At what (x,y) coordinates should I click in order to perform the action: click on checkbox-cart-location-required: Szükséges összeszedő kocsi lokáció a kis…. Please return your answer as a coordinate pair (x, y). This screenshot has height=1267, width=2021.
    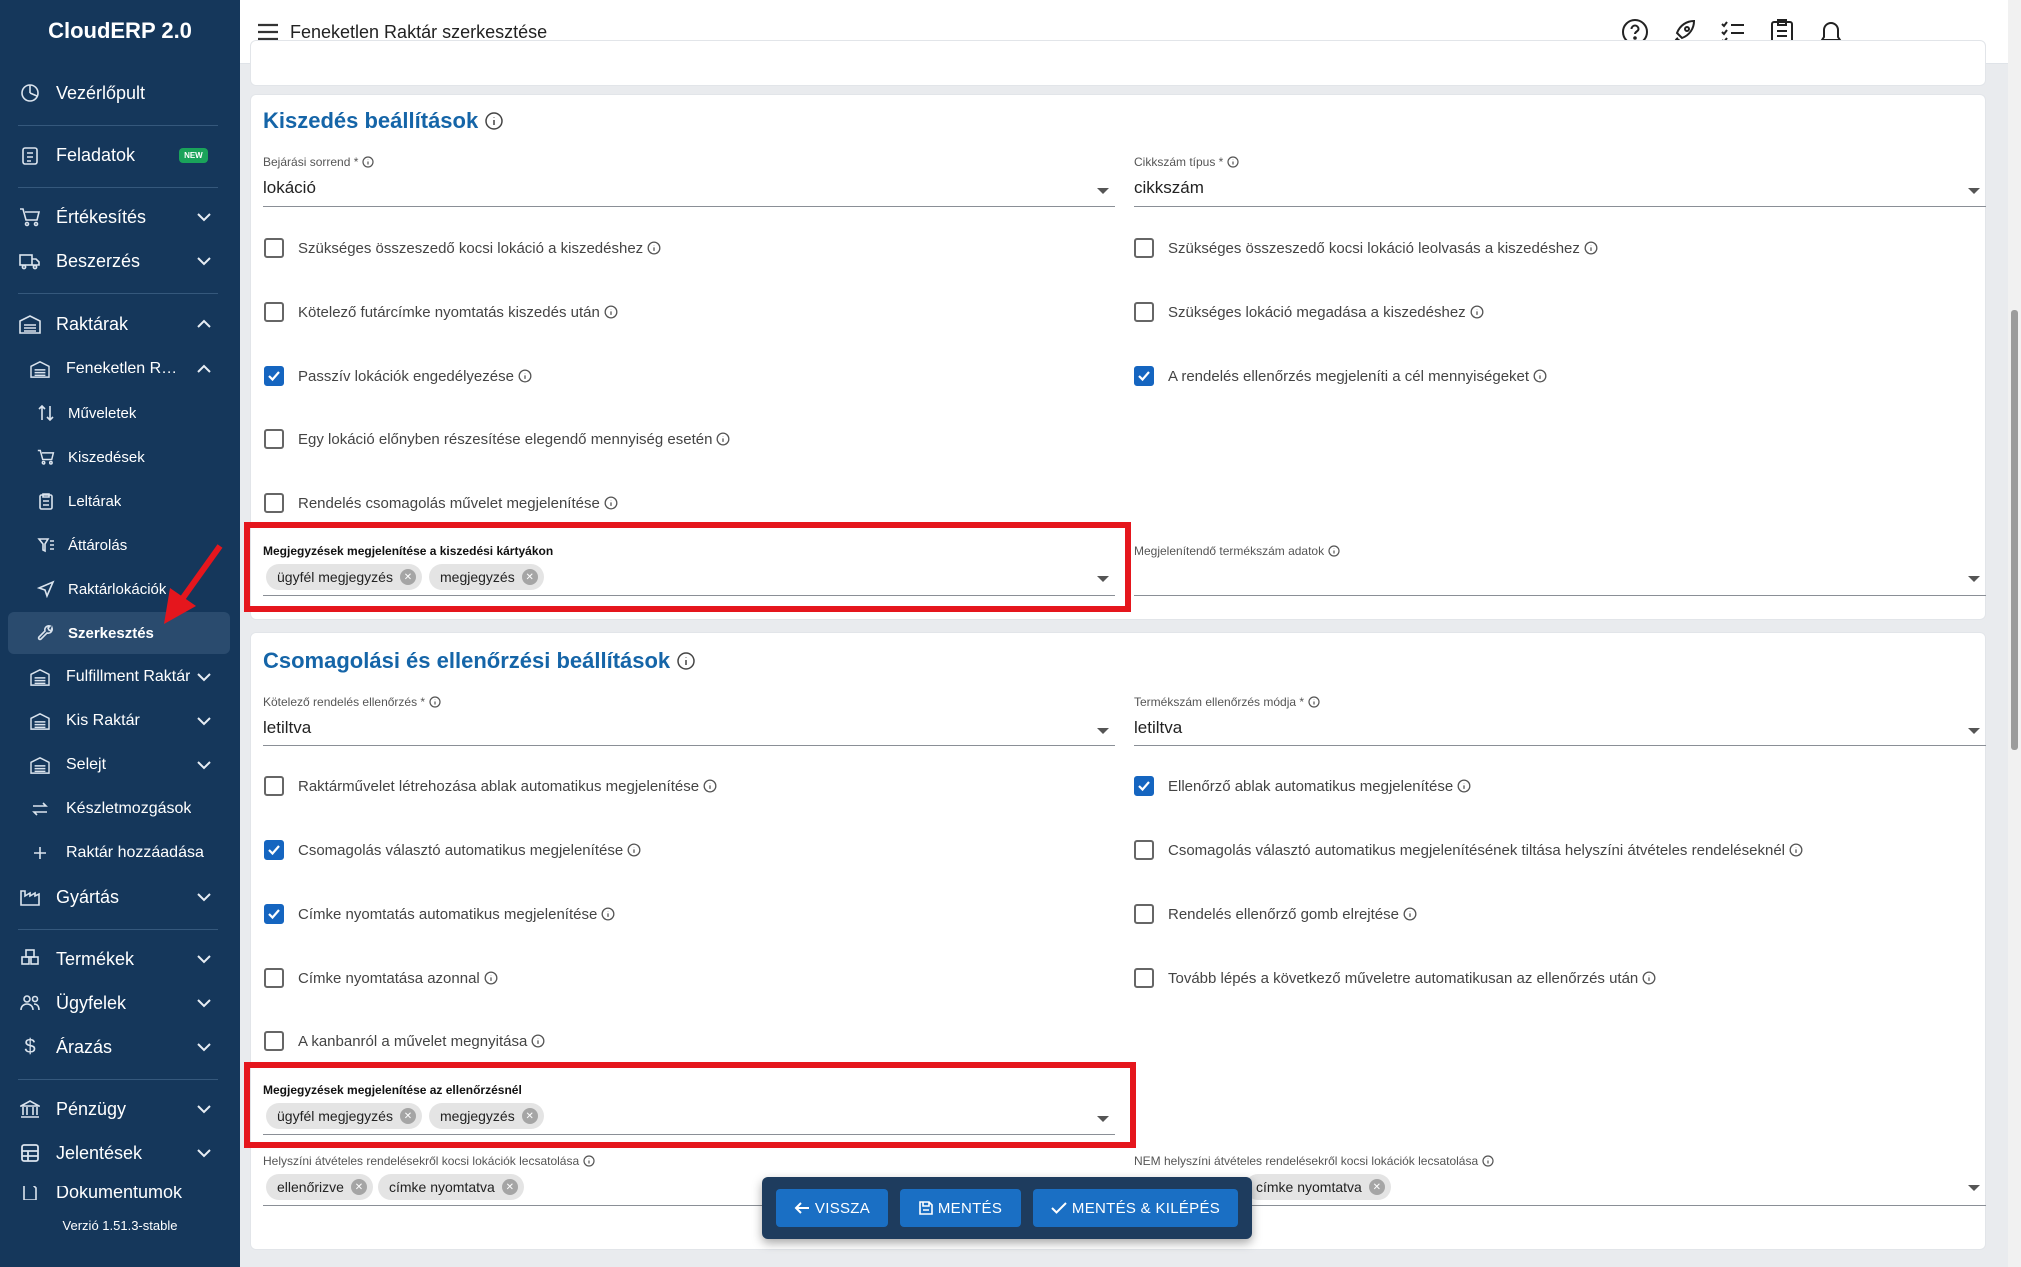
    Looking at the image, I should click on (462, 248).